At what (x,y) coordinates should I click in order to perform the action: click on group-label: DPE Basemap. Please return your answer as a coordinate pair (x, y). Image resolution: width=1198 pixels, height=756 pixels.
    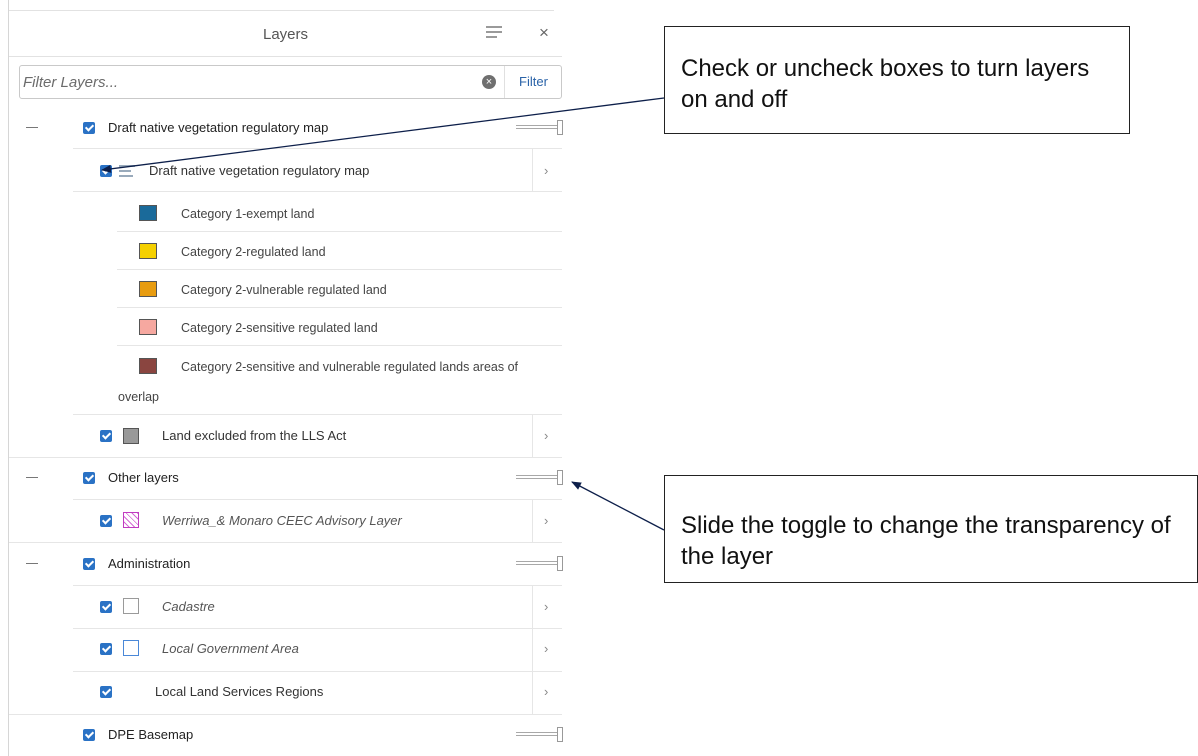
    Looking at the image, I should click on (151, 734).